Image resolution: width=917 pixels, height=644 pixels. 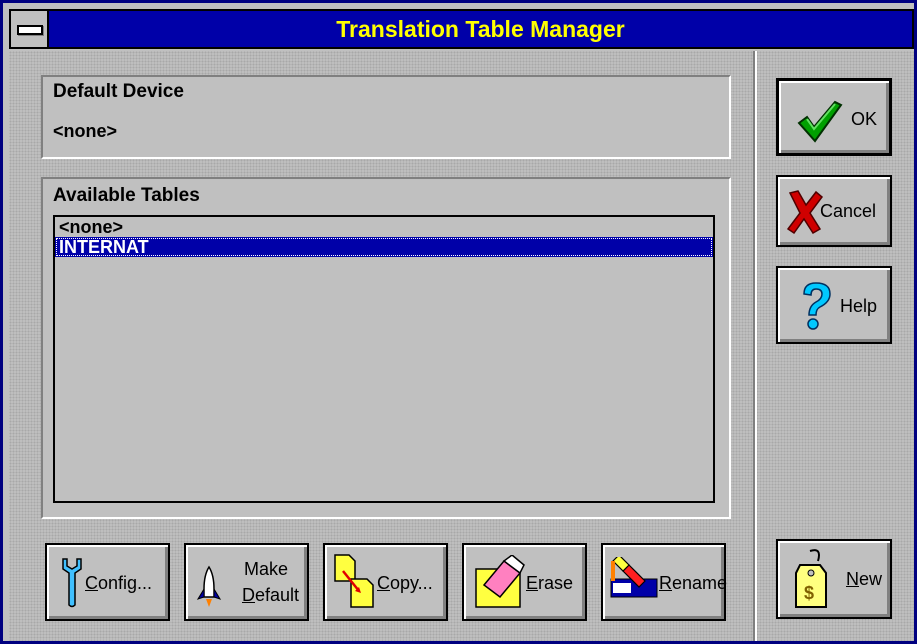 I want to click on cancel-button: Cancel, so click(x=834, y=211).